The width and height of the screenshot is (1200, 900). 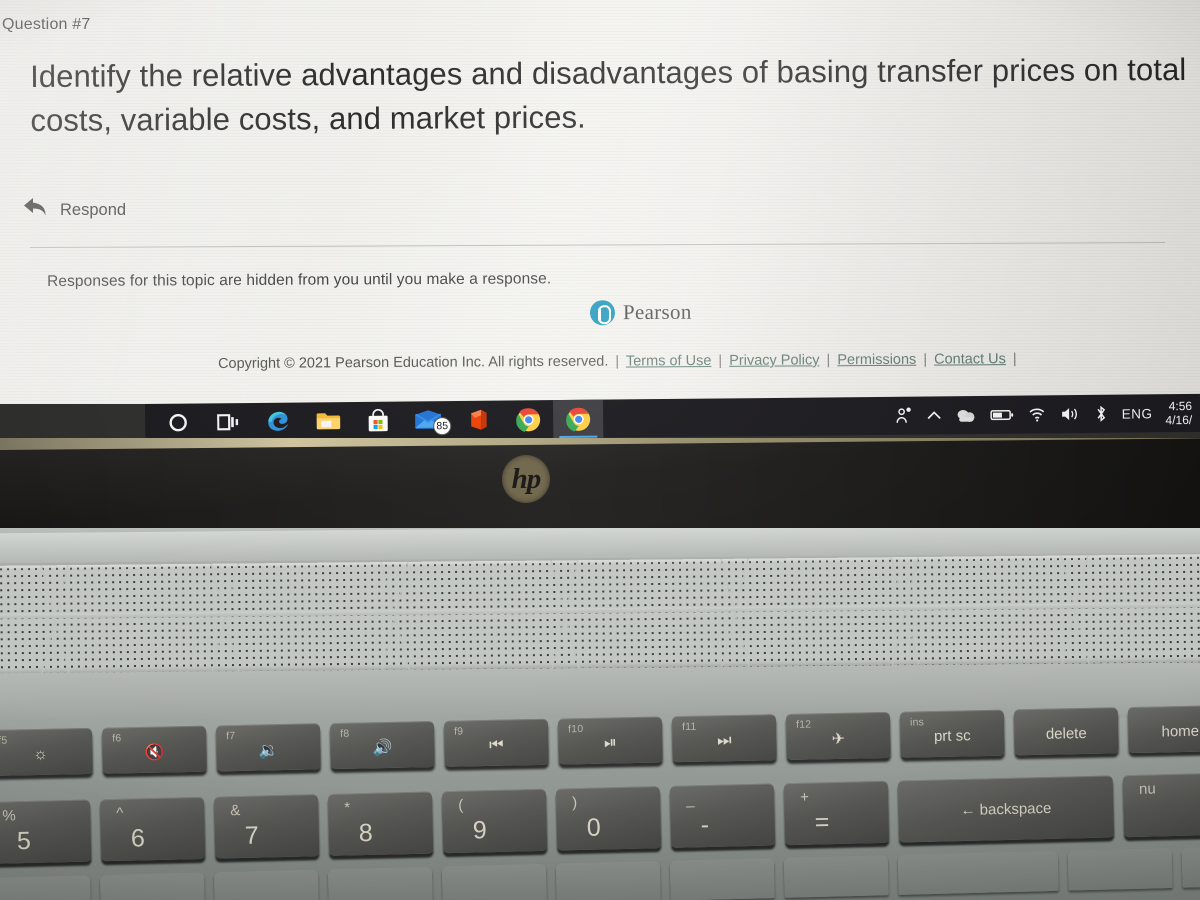 I want to click on key-equals: + =, so click(x=836, y=813).